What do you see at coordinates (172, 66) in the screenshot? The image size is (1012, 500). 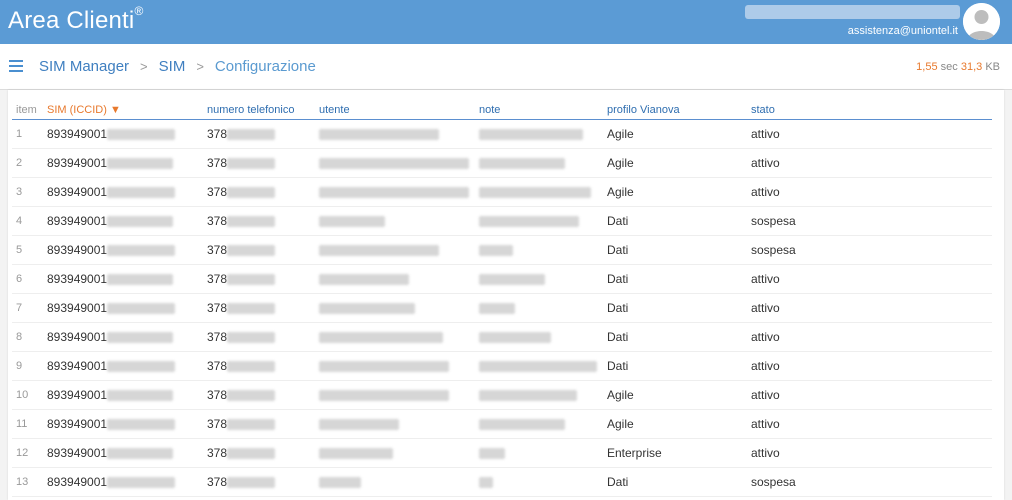 I see `breadcrumb-sim: SIM` at bounding box center [172, 66].